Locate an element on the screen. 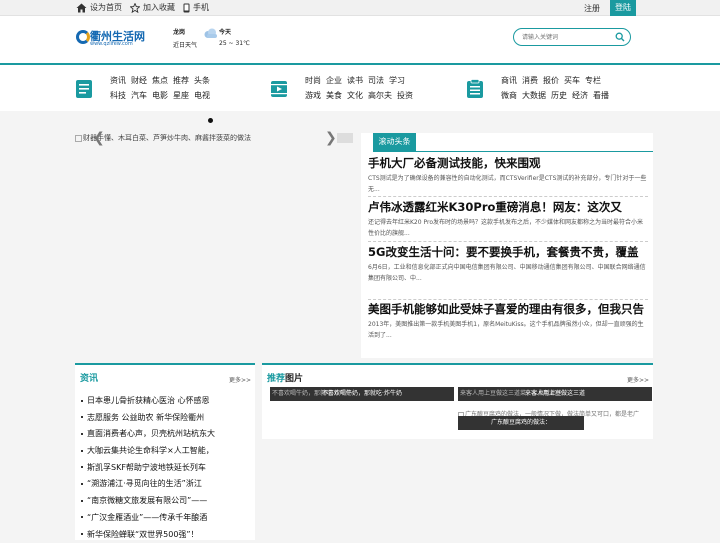 The height and width of the screenshot is (543, 720). news-title: 美图手机能够如此受妹子喜爱的理由有很多，但我只告 is located at coordinates (508, 309).